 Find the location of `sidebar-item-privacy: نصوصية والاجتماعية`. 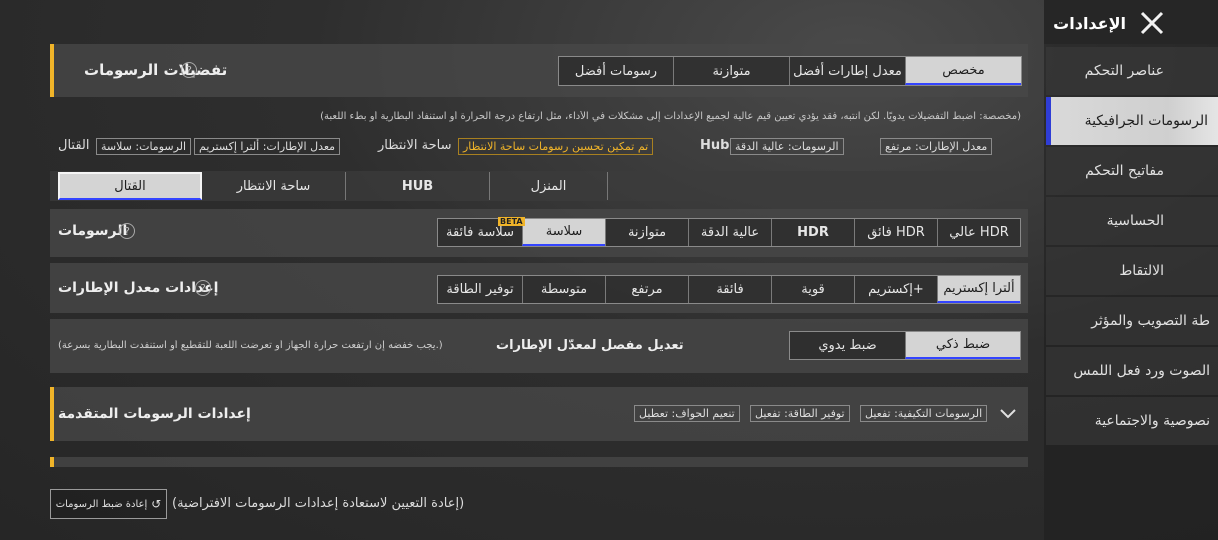

sidebar-item-privacy: نصوصية والاجتماعية is located at coordinates (1132, 421).